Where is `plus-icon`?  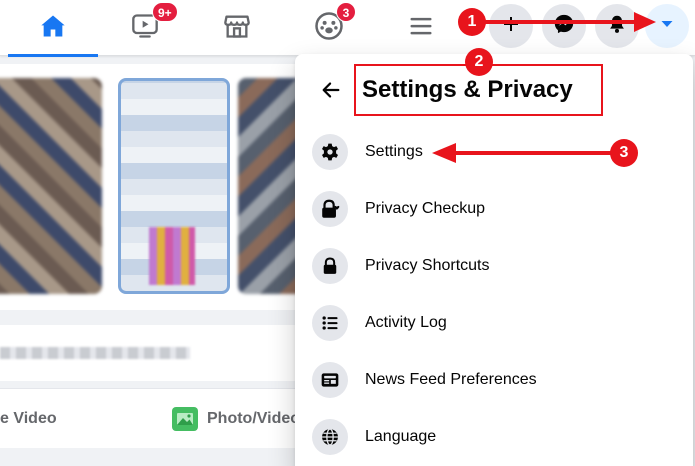
plus-icon is located at coordinates (511, 26).